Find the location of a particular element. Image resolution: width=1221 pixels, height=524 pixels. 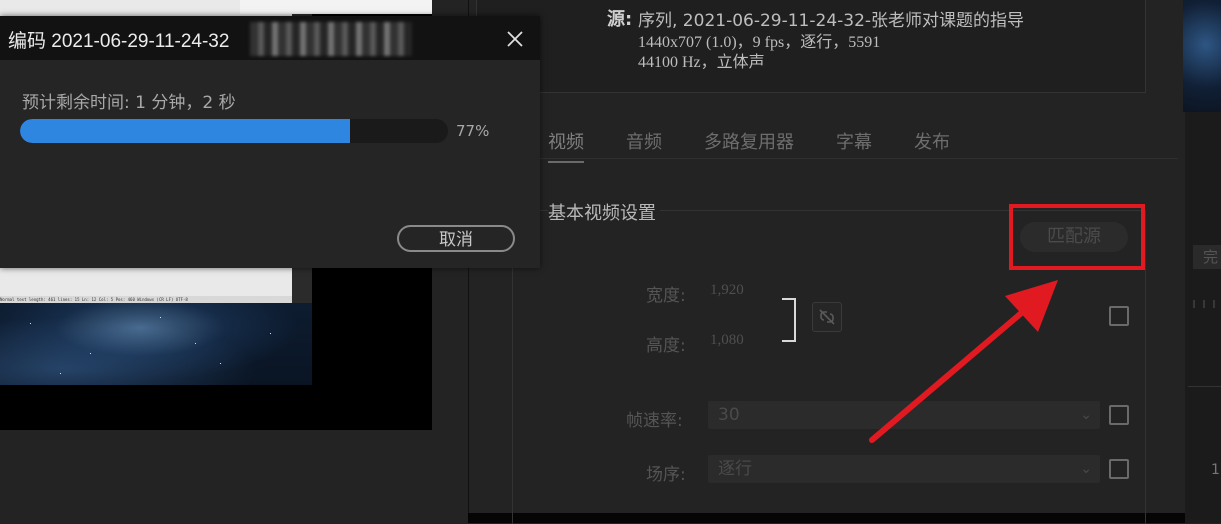

tab-multiplexer: 多路复用器 is located at coordinates (749, 142).